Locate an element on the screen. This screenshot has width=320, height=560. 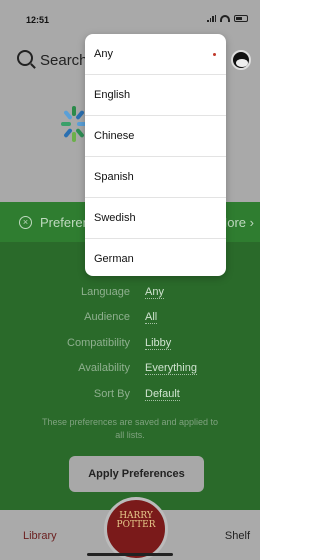
menu-item-german: German is located at coordinates (155, 257).